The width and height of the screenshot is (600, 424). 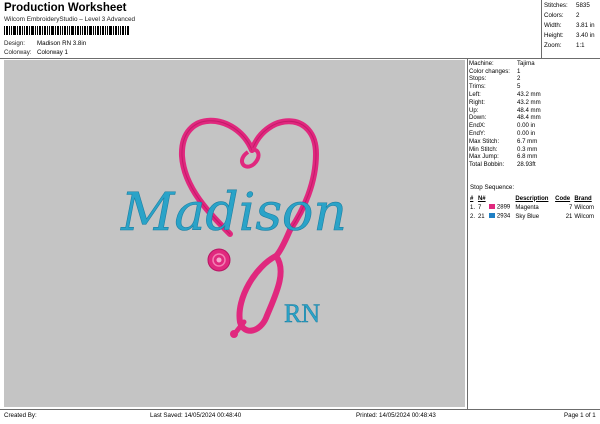 I want to click on row-code: 7, so click(x=571, y=207).